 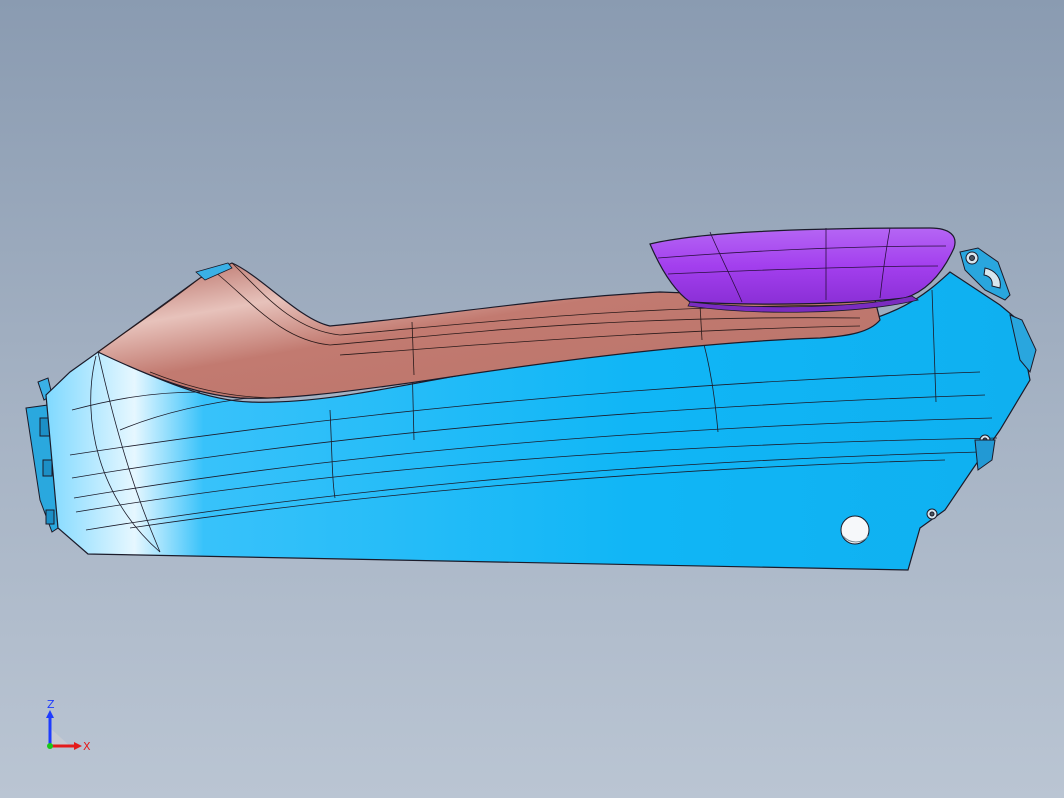 I want to click on z-axis-arrow, so click(x=50, y=714).